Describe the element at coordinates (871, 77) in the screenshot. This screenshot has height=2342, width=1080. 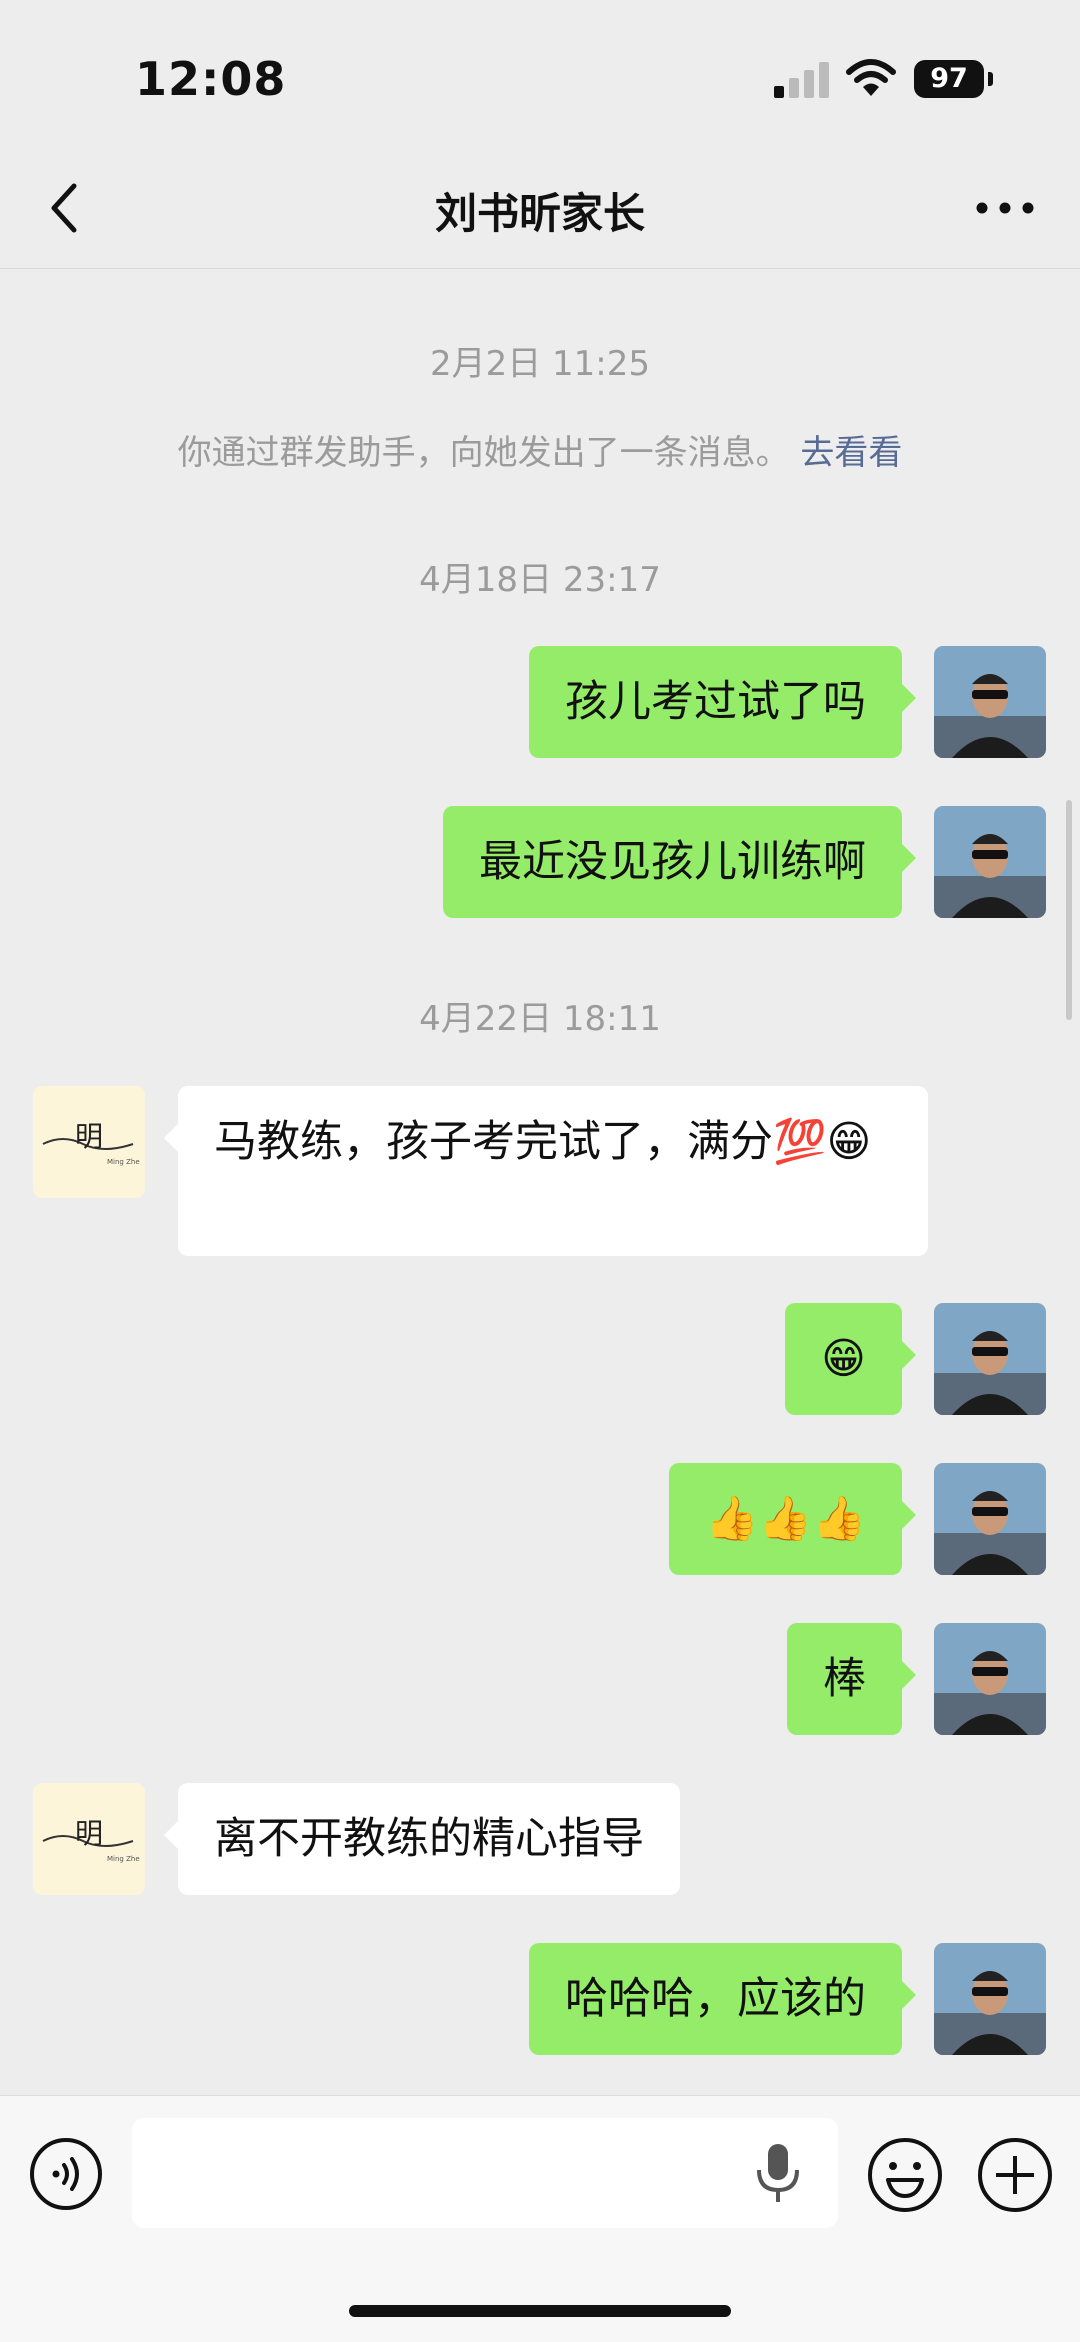
I see `wifi-icon` at that location.